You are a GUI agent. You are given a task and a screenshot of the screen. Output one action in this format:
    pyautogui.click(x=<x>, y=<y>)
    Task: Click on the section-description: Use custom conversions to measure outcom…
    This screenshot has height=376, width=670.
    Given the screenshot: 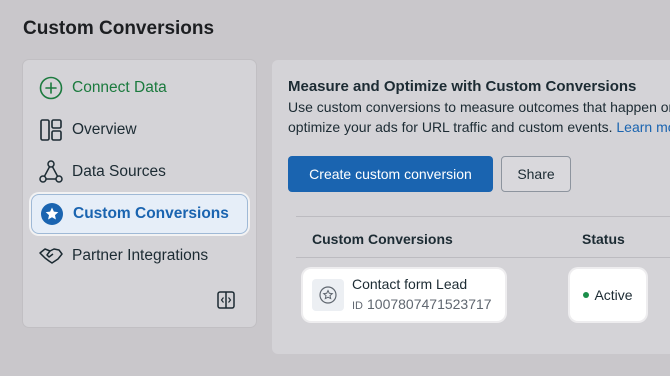 What is the action you would take?
    pyautogui.click(x=479, y=117)
    